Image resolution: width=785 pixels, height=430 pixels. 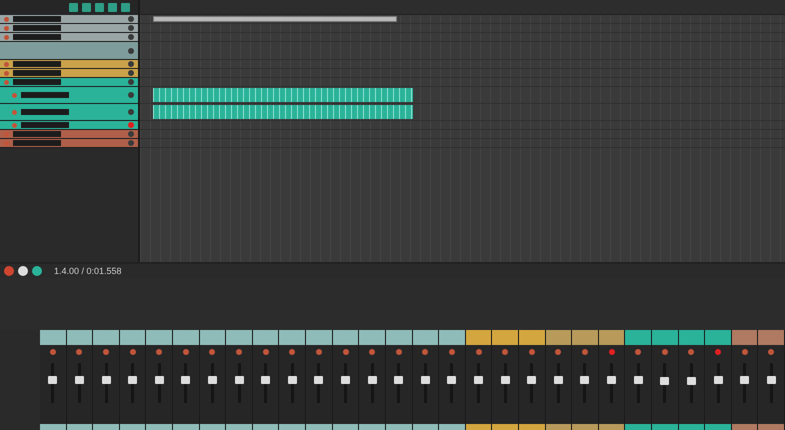 What do you see at coordinates (88, 271) in the screenshot?
I see `time-display: 1.4.00 / 0:01.558` at bounding box center [88, 271].